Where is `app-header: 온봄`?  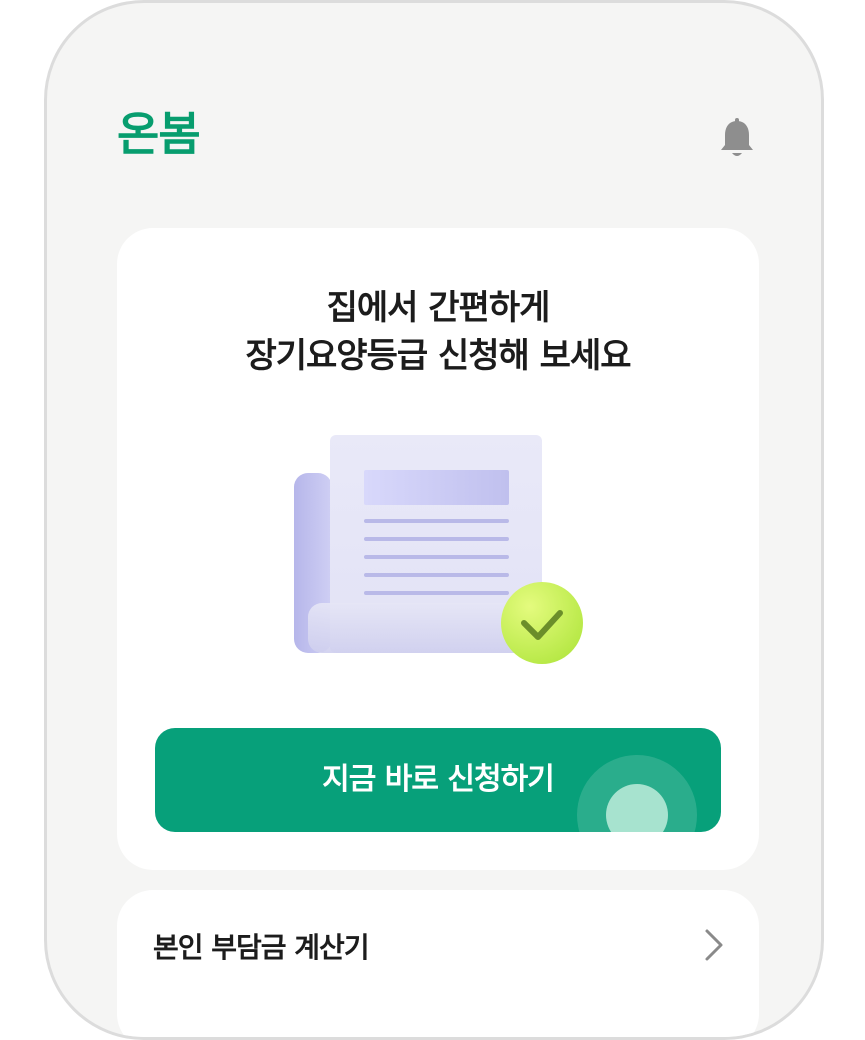 app-header: 온봄 is located at coordinates (437, 138).